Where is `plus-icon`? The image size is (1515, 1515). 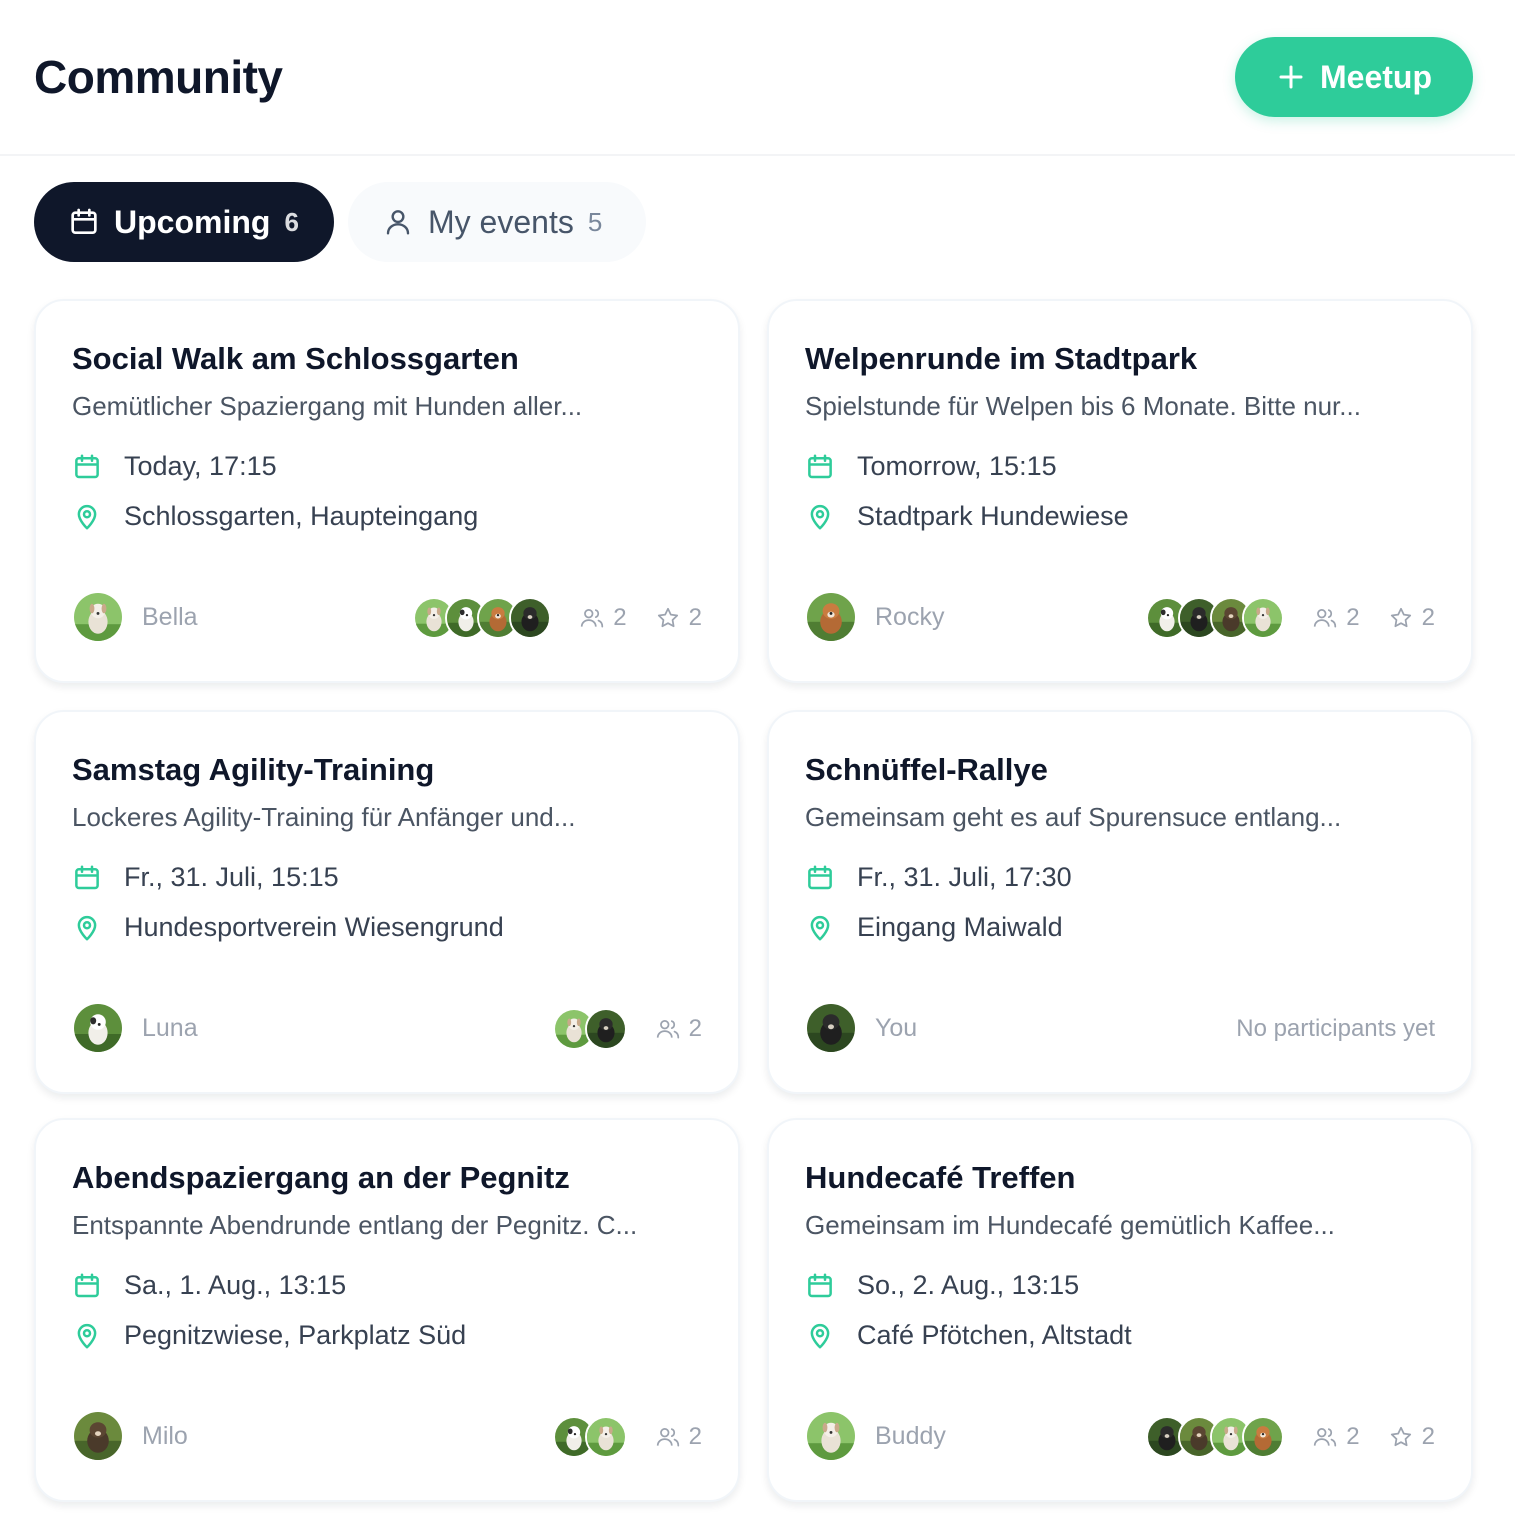
plus-icon is located at coordinates (1291, 77).